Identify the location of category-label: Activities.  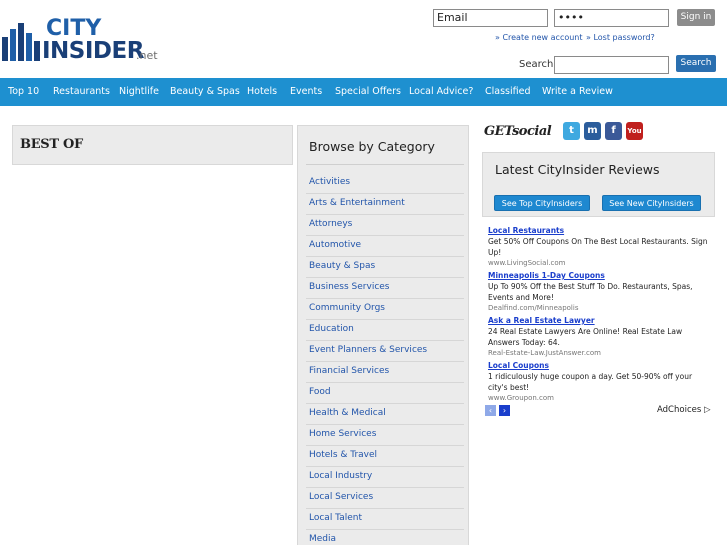
(329, 182).